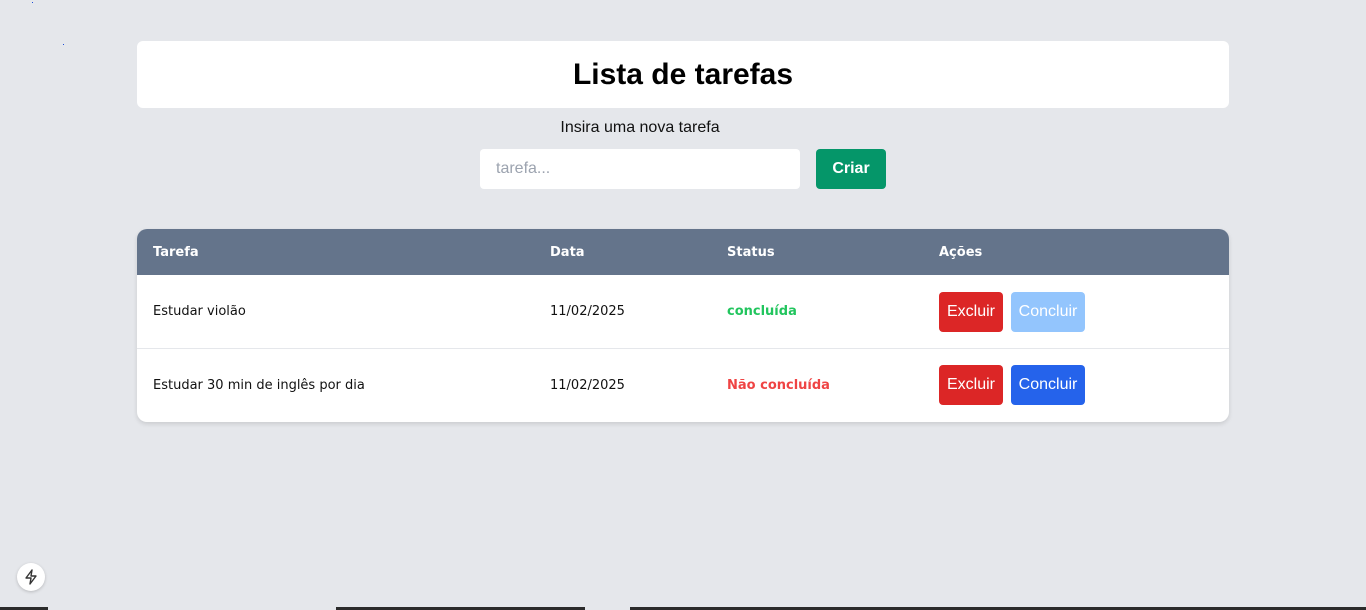 Image resolution: width=1366 pixels, height=610 pixels. I want to click on column-header-actions: Ações, so click(961, 252).